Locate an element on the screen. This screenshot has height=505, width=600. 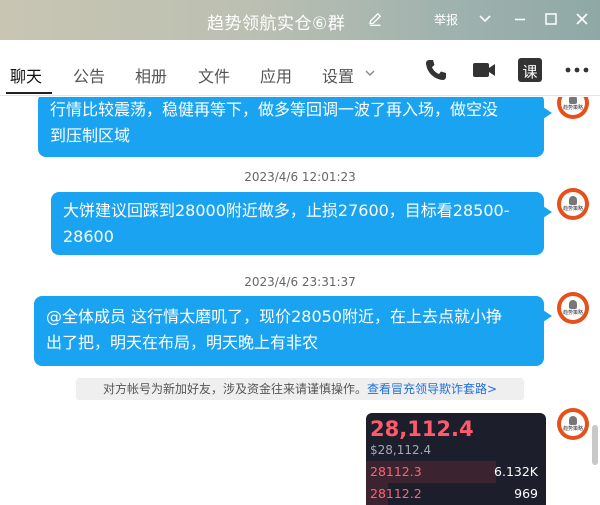
card-price: 28,112.4 is located at coordinates (422, 429).